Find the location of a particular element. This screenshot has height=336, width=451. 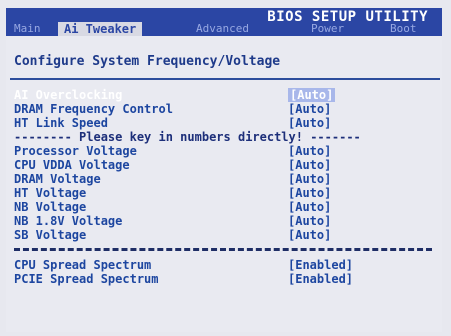

setting-label: CPU VDDA Voltage is located at coordinates (72, 165).